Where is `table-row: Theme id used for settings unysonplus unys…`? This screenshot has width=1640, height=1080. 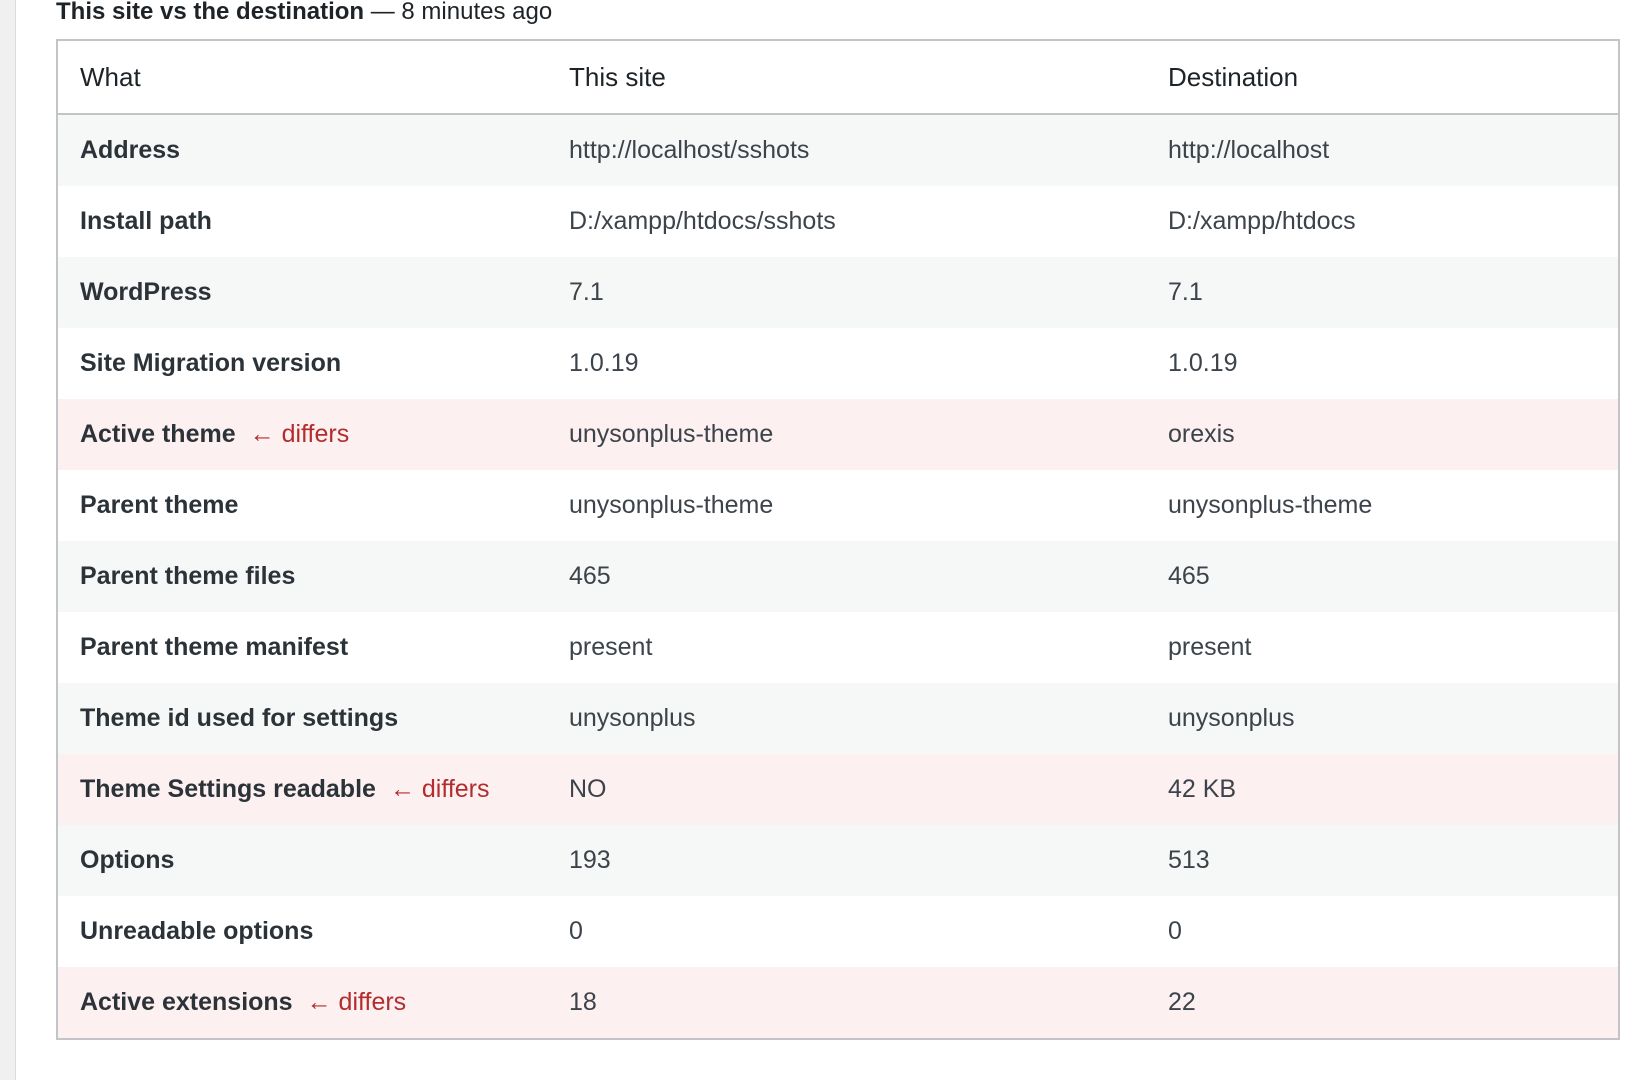
table-row: Theme id used for settings unysonplus unys… is located at coordinates (838, 718).